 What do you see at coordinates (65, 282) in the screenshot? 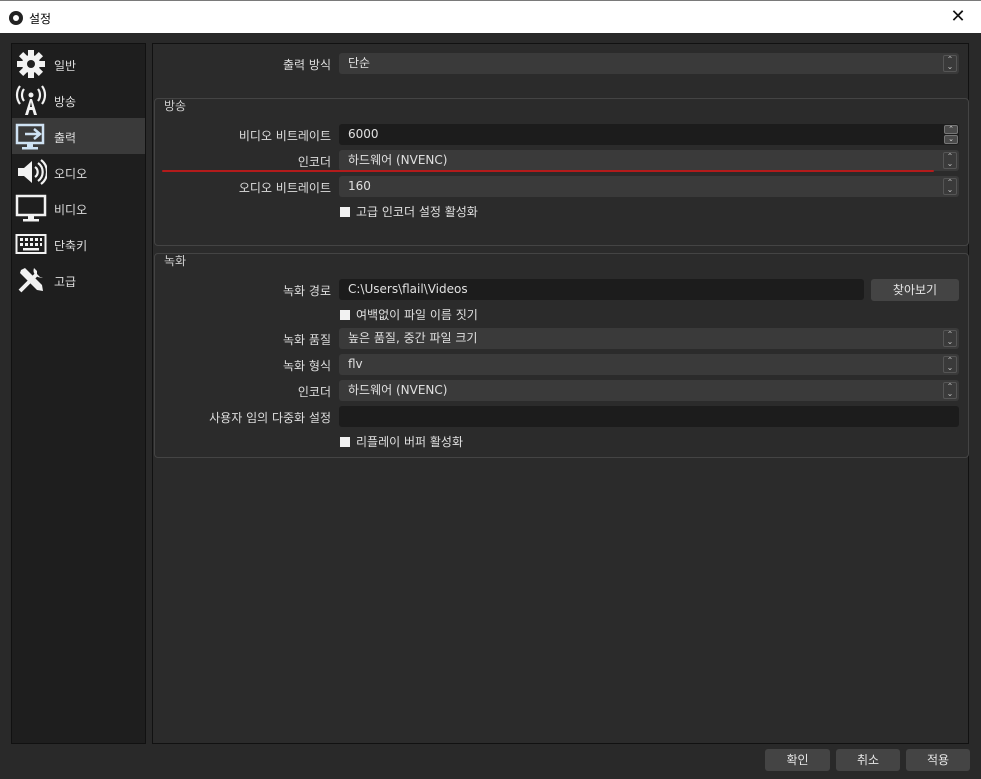
I see `sidebar-item-label: 고급` at bounding box center [65, 282].